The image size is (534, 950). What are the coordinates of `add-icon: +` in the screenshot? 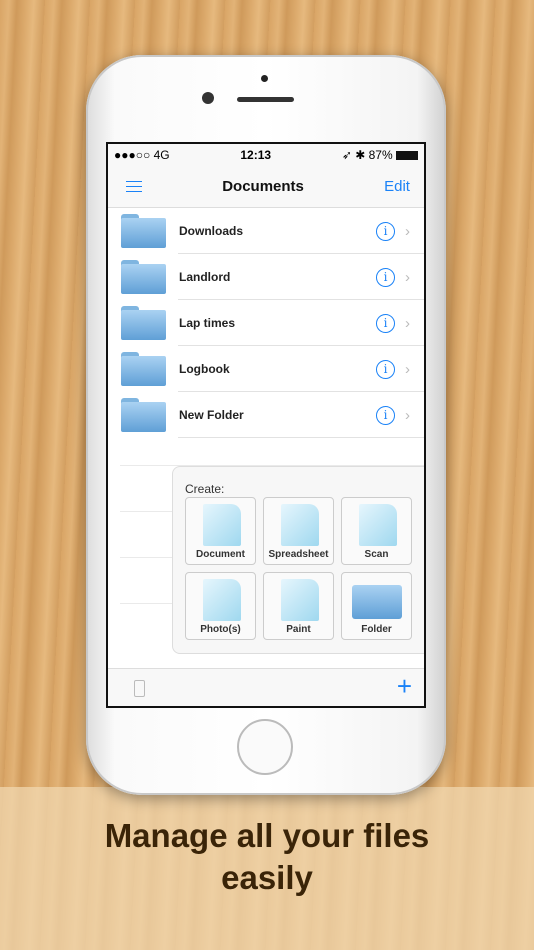 It's located at (404, 686).